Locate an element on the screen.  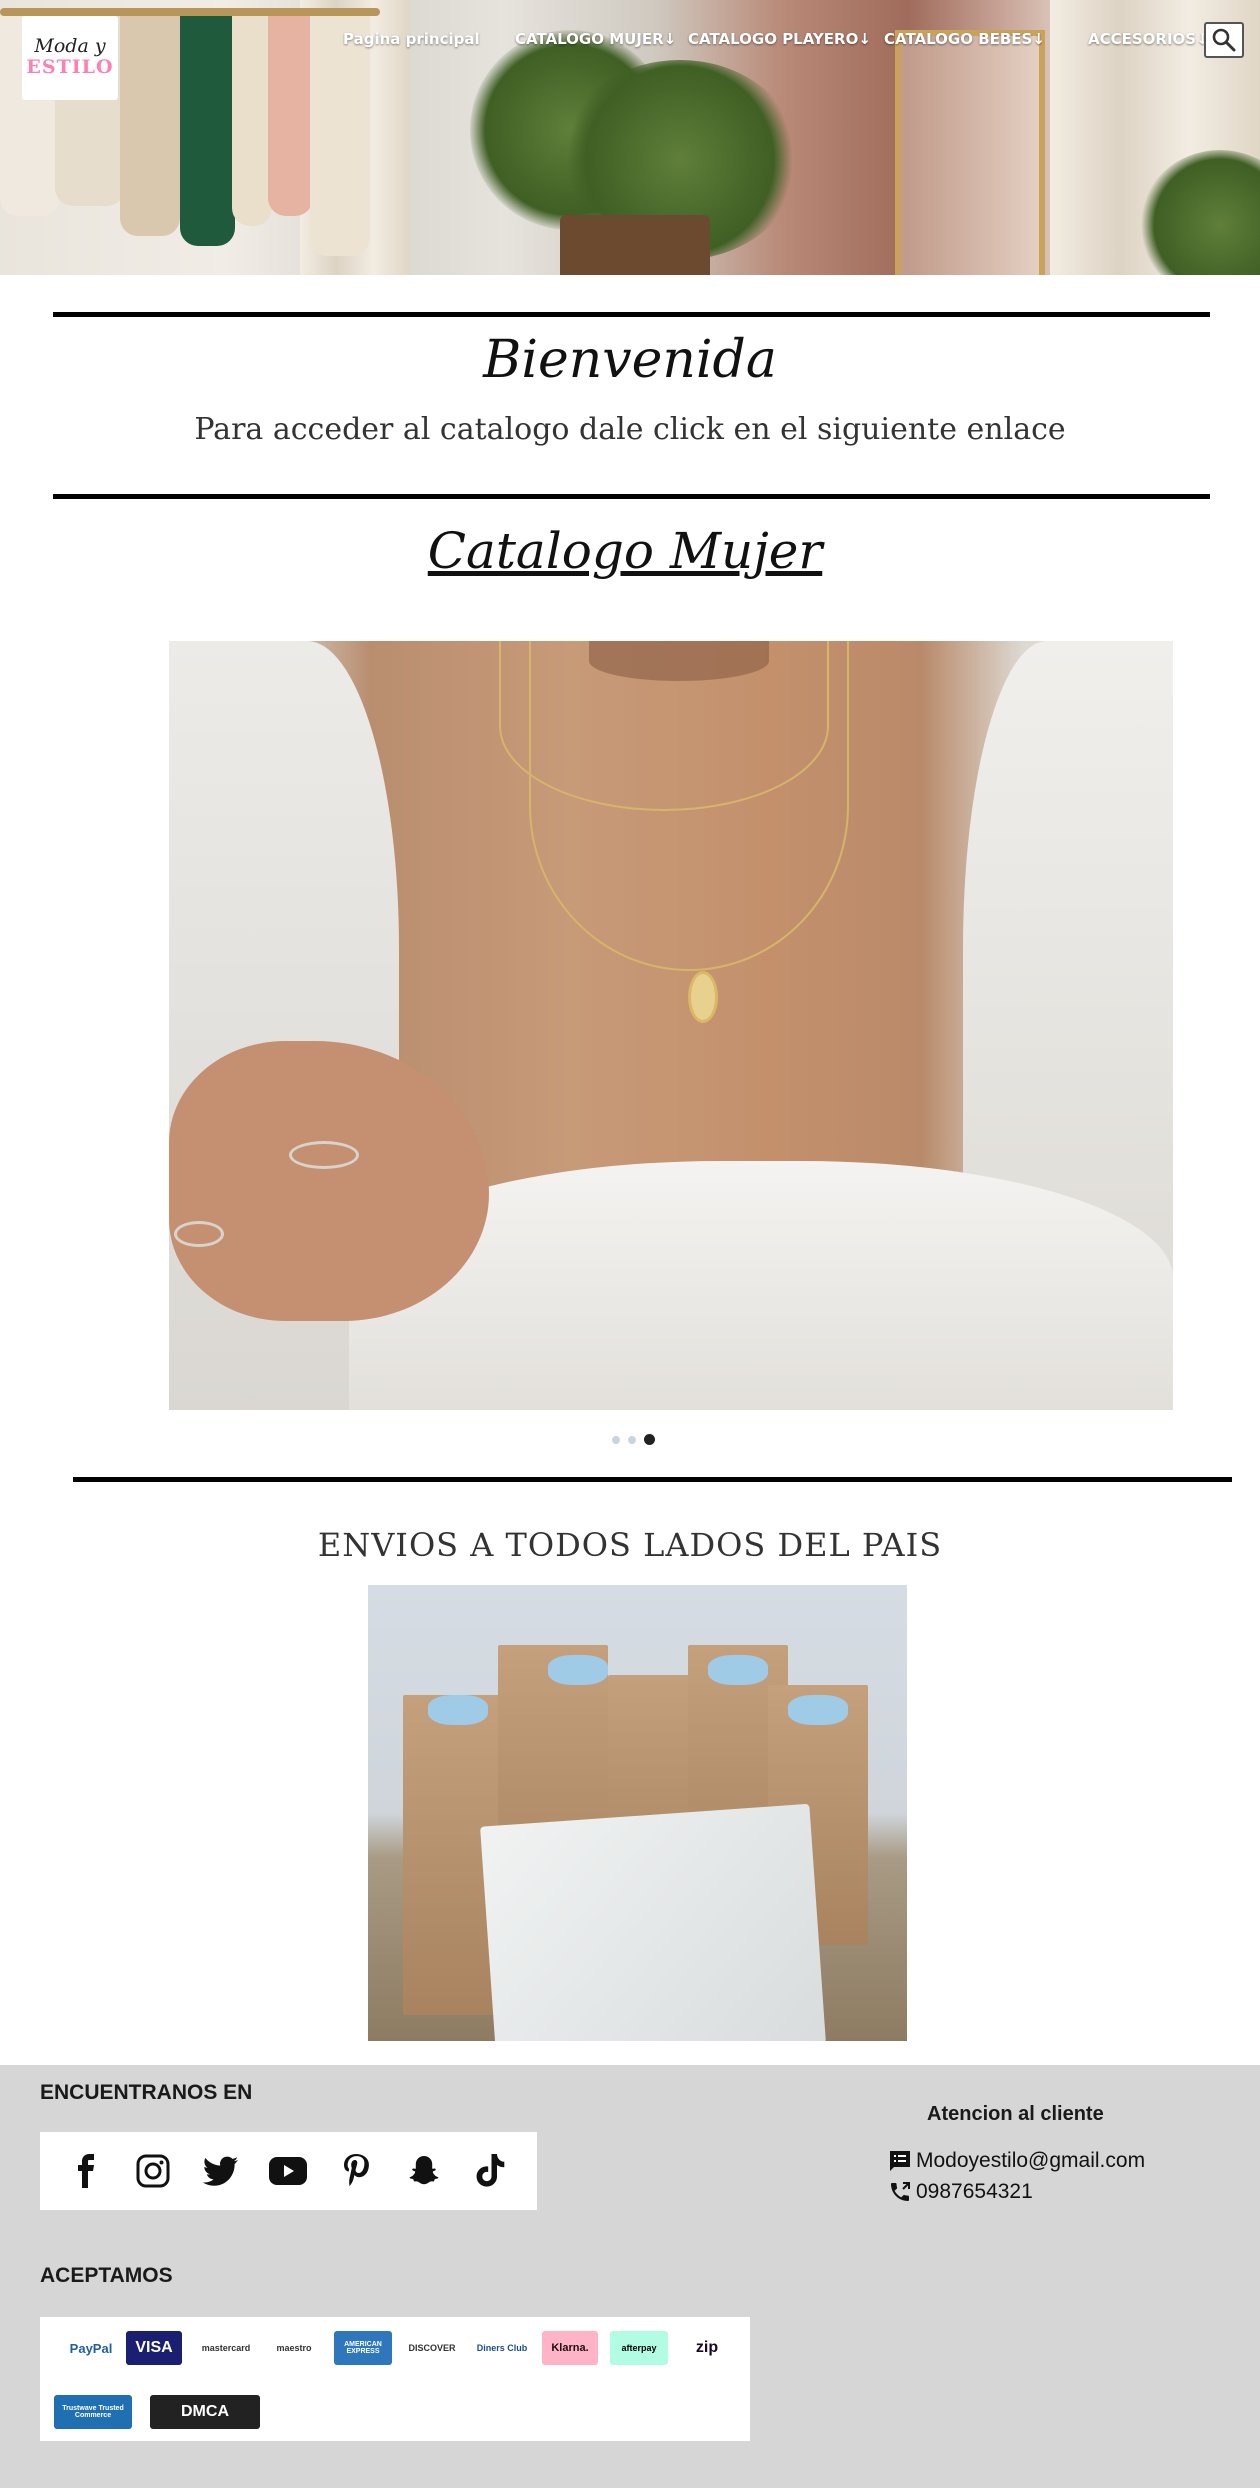
clothes-rack is located at coordinates (190, 12).